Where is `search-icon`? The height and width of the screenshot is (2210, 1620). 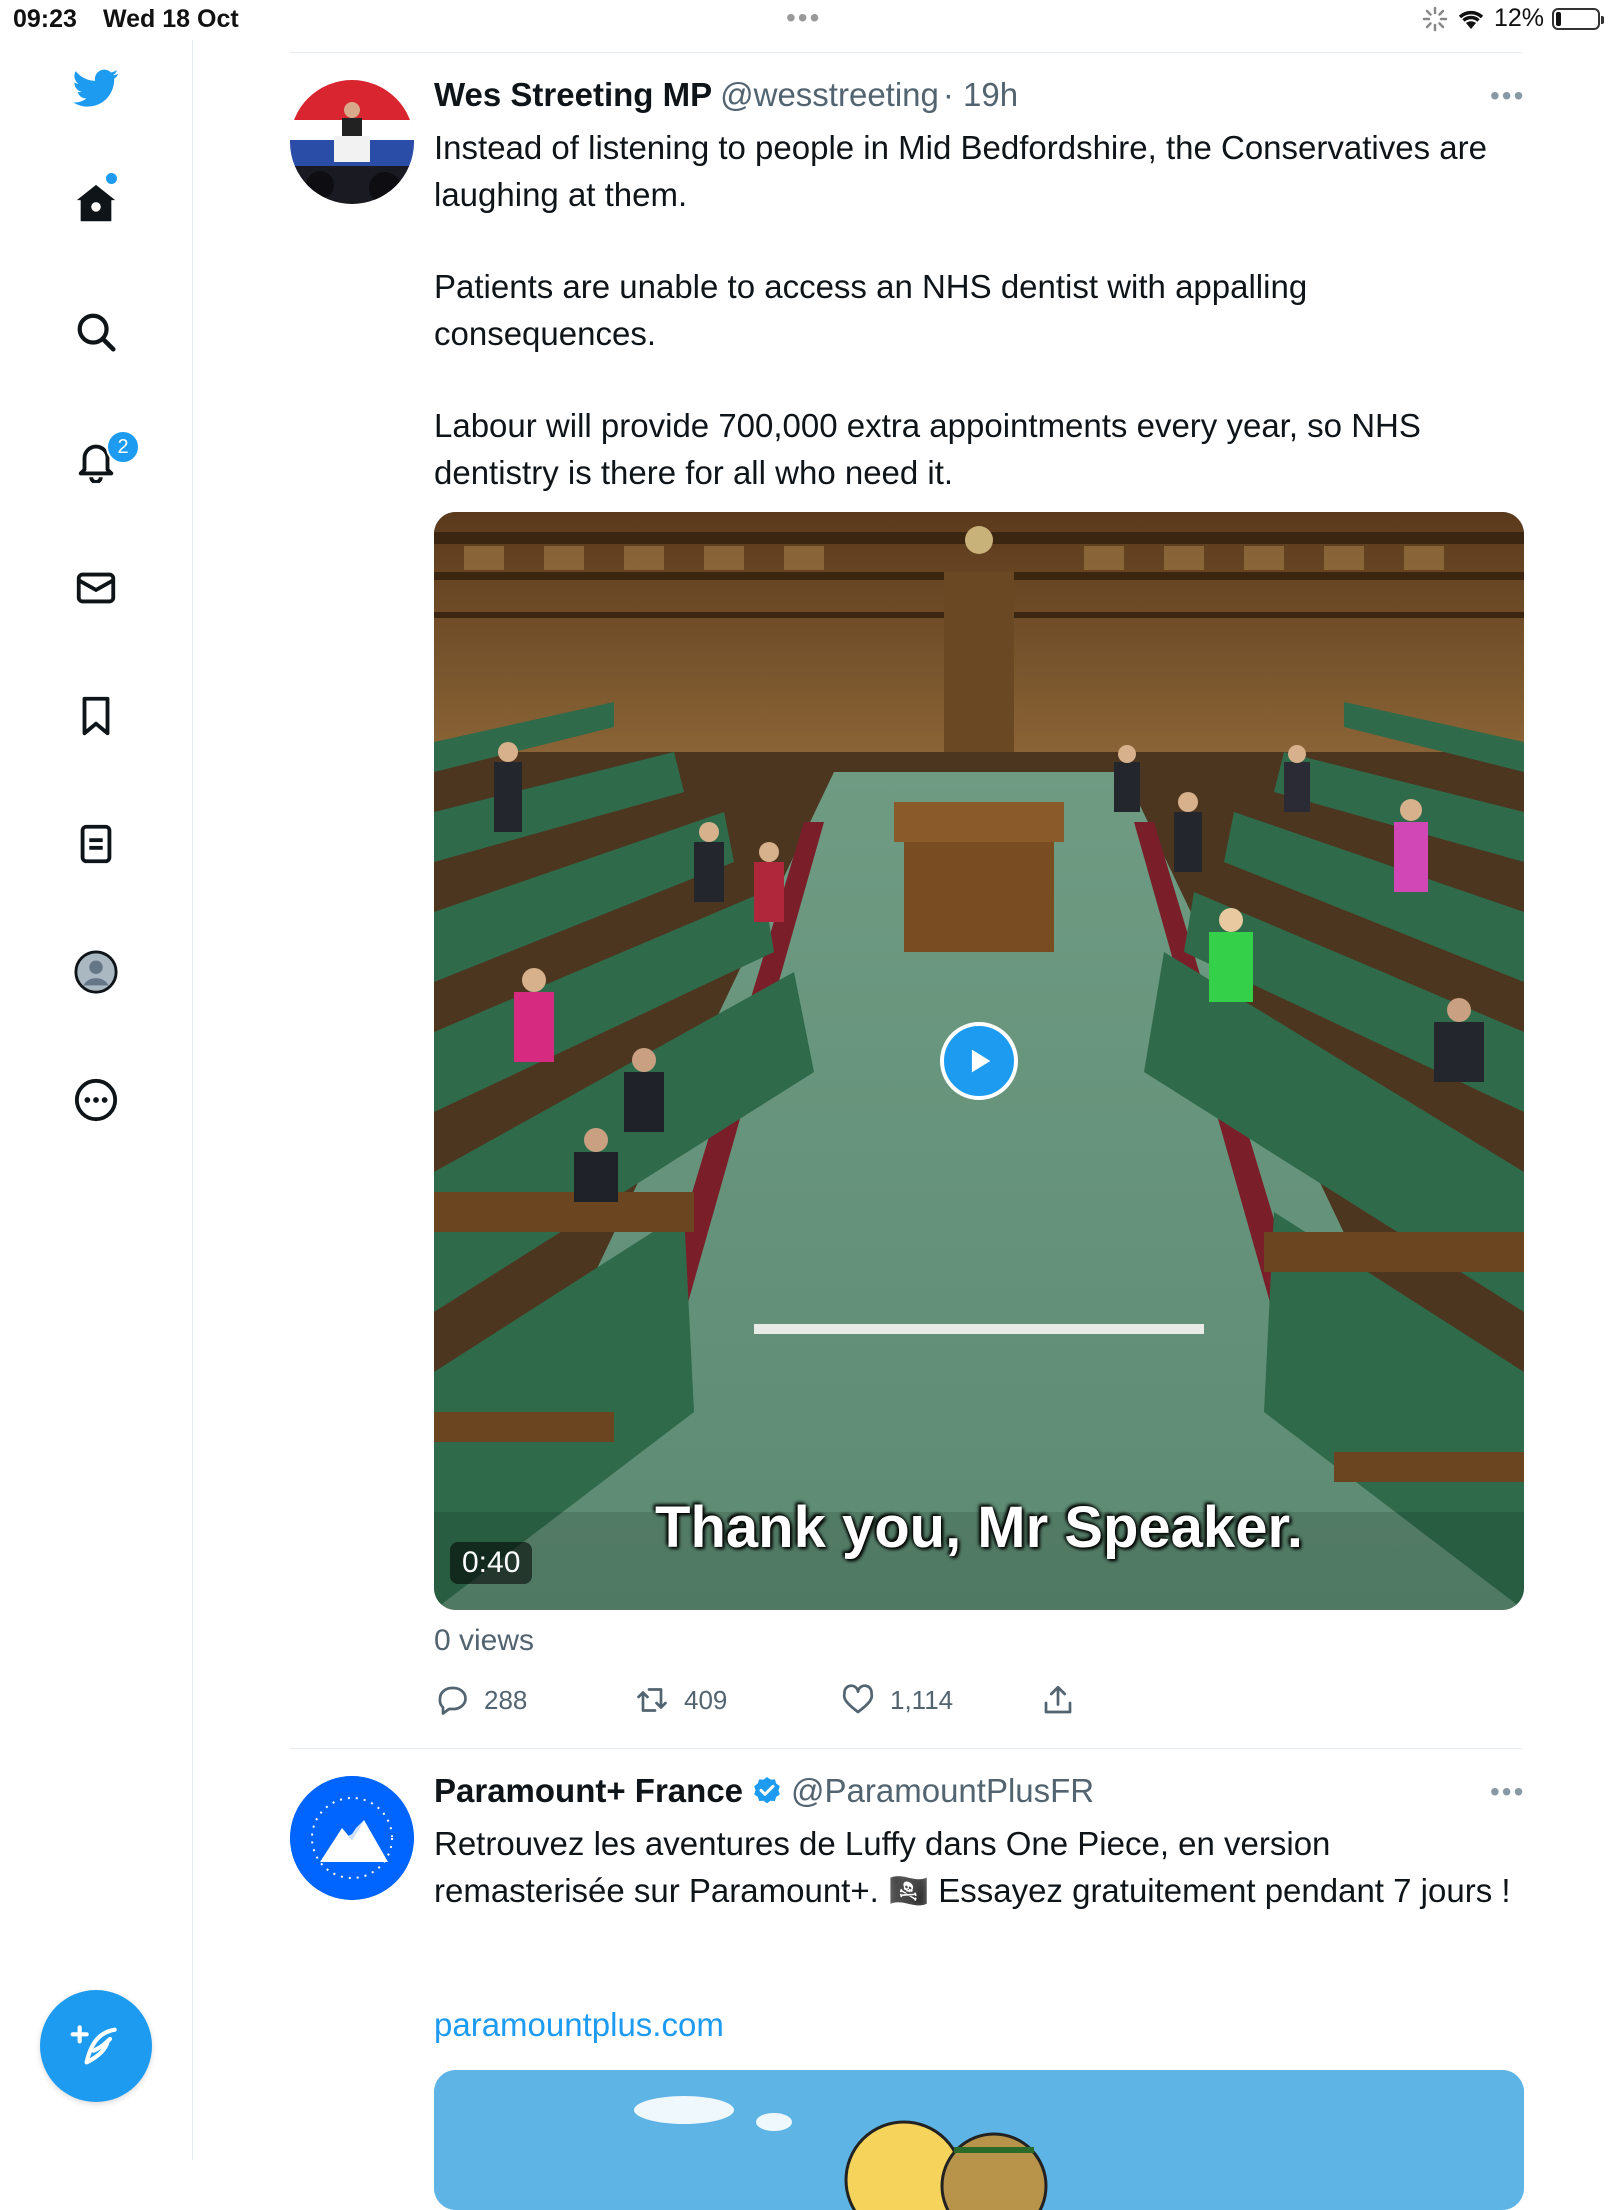
search-icon is located at coordinates (96, 332).